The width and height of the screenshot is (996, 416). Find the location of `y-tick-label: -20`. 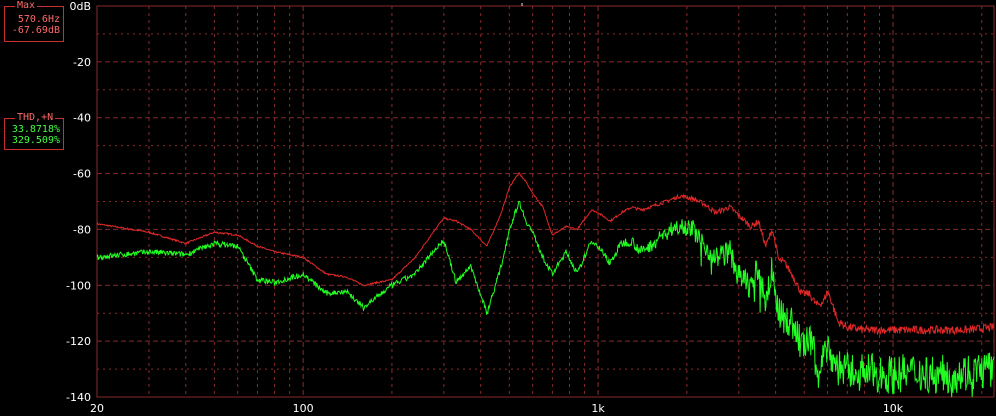

y-tick-label: -20 is located at coordinates (82, 62).